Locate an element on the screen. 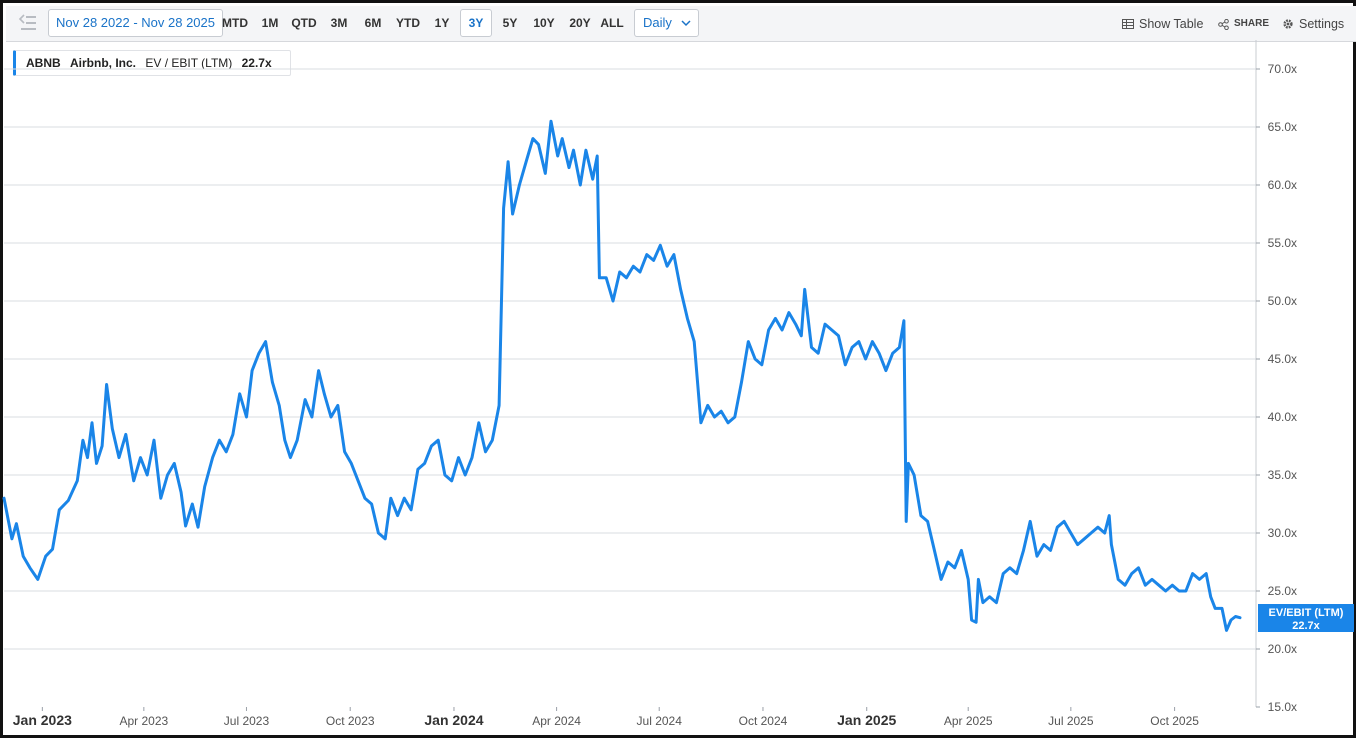 This screenshot has height=738, width=1356. range-ytd-button: YTD is located at coordinates (408, 23).